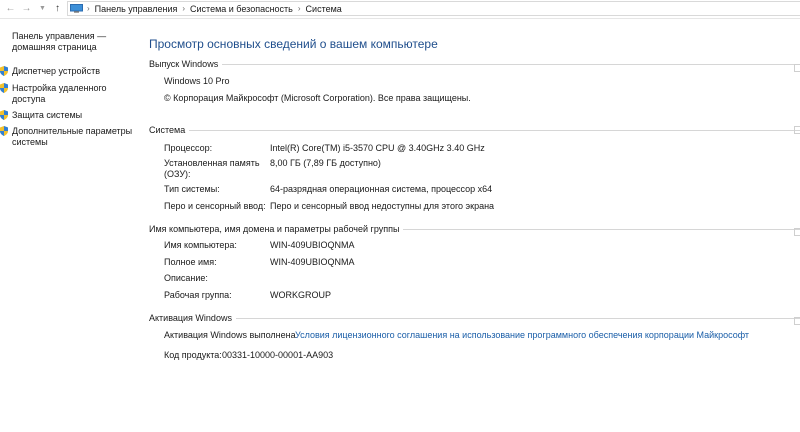 The height and width of the screenshot is (432, 800). I want to click on arrow-up-icon: ↑, so click(57, 8).